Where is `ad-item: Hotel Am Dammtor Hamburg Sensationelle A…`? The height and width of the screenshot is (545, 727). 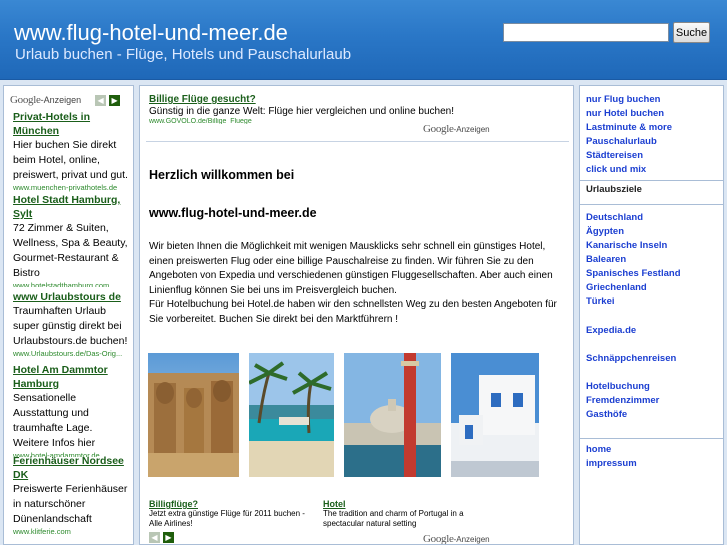 ad-item: Hotel Am Dammtor Hamburg Sensationelle A… is located at coordinates (72, 410).